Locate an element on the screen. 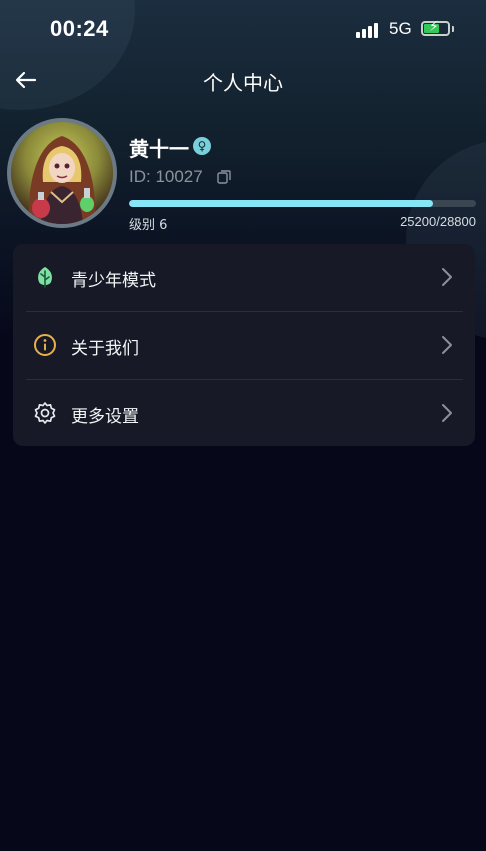 This screenshot has height=851, width=486. menu-item-more-settings: 更多设置 is located at coordinates (244, 413).